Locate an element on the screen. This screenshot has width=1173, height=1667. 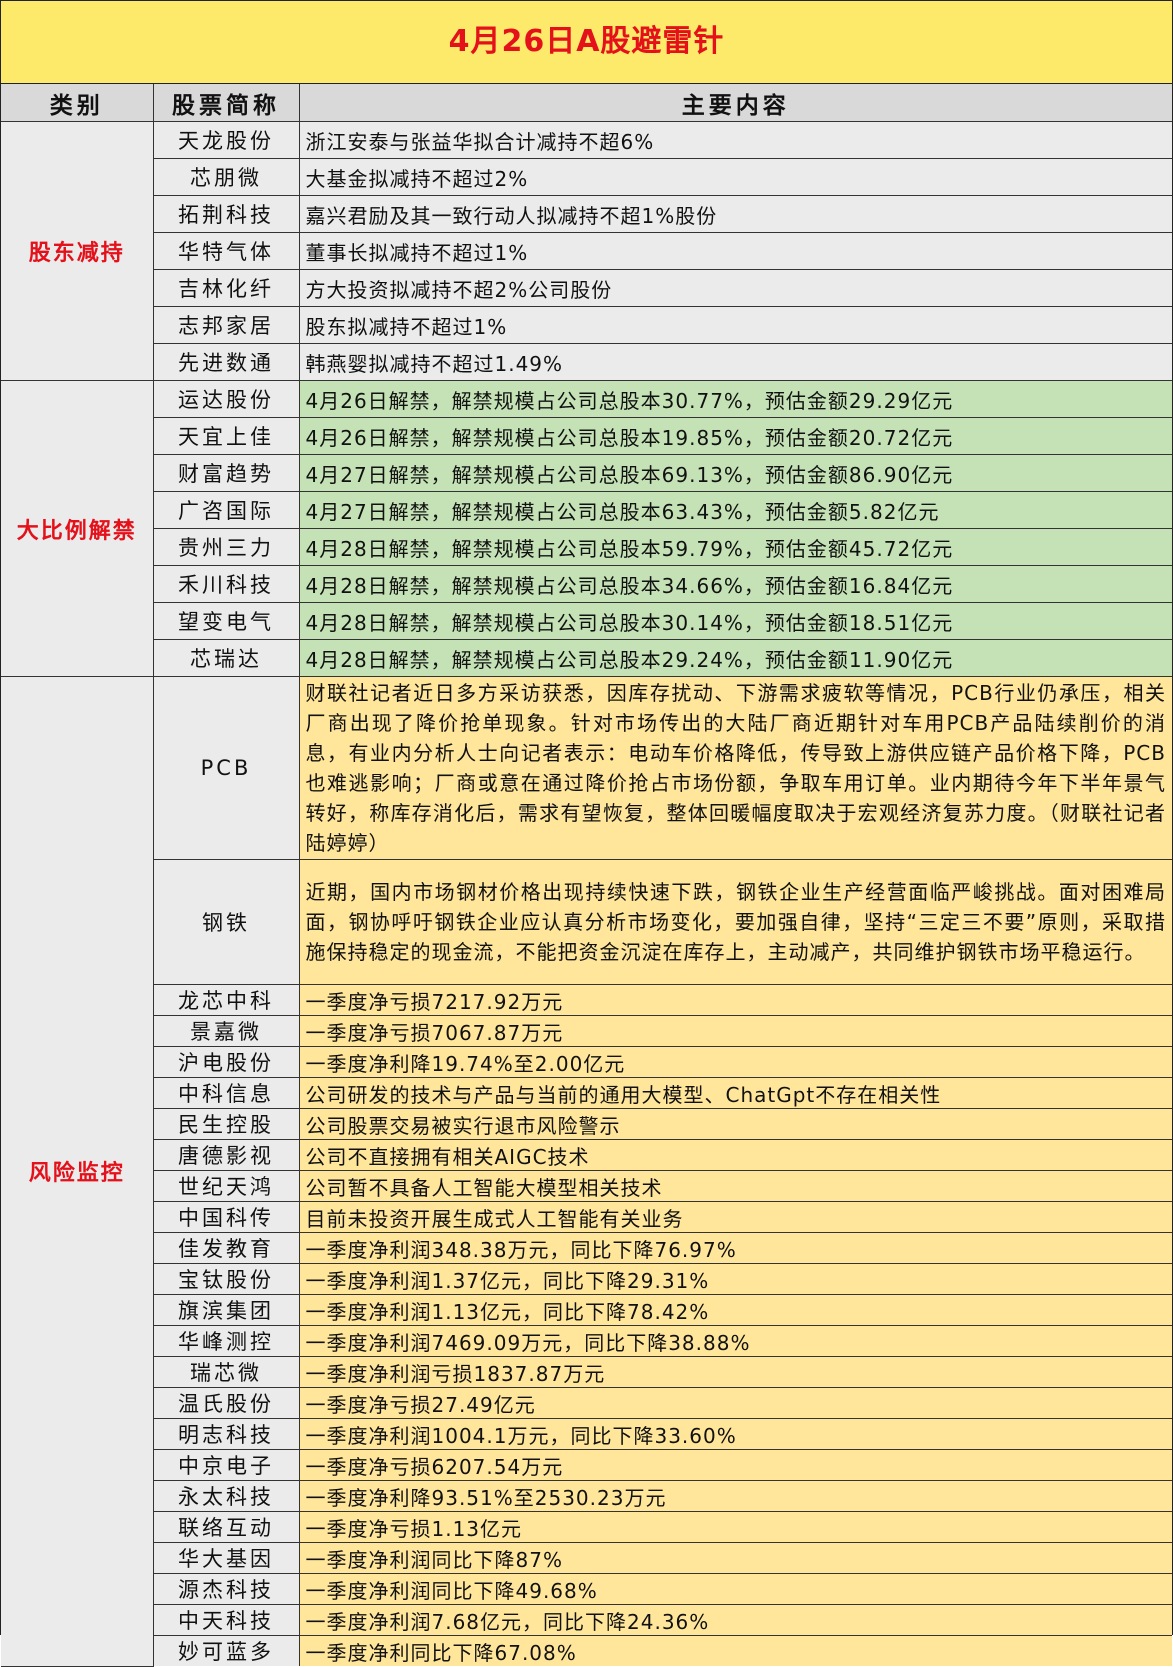
main-content-cell: 4月28日解禁，解禁规模占公司总股本30.14%，预估金额18.51亿元 is located at coordinates (735, 621).